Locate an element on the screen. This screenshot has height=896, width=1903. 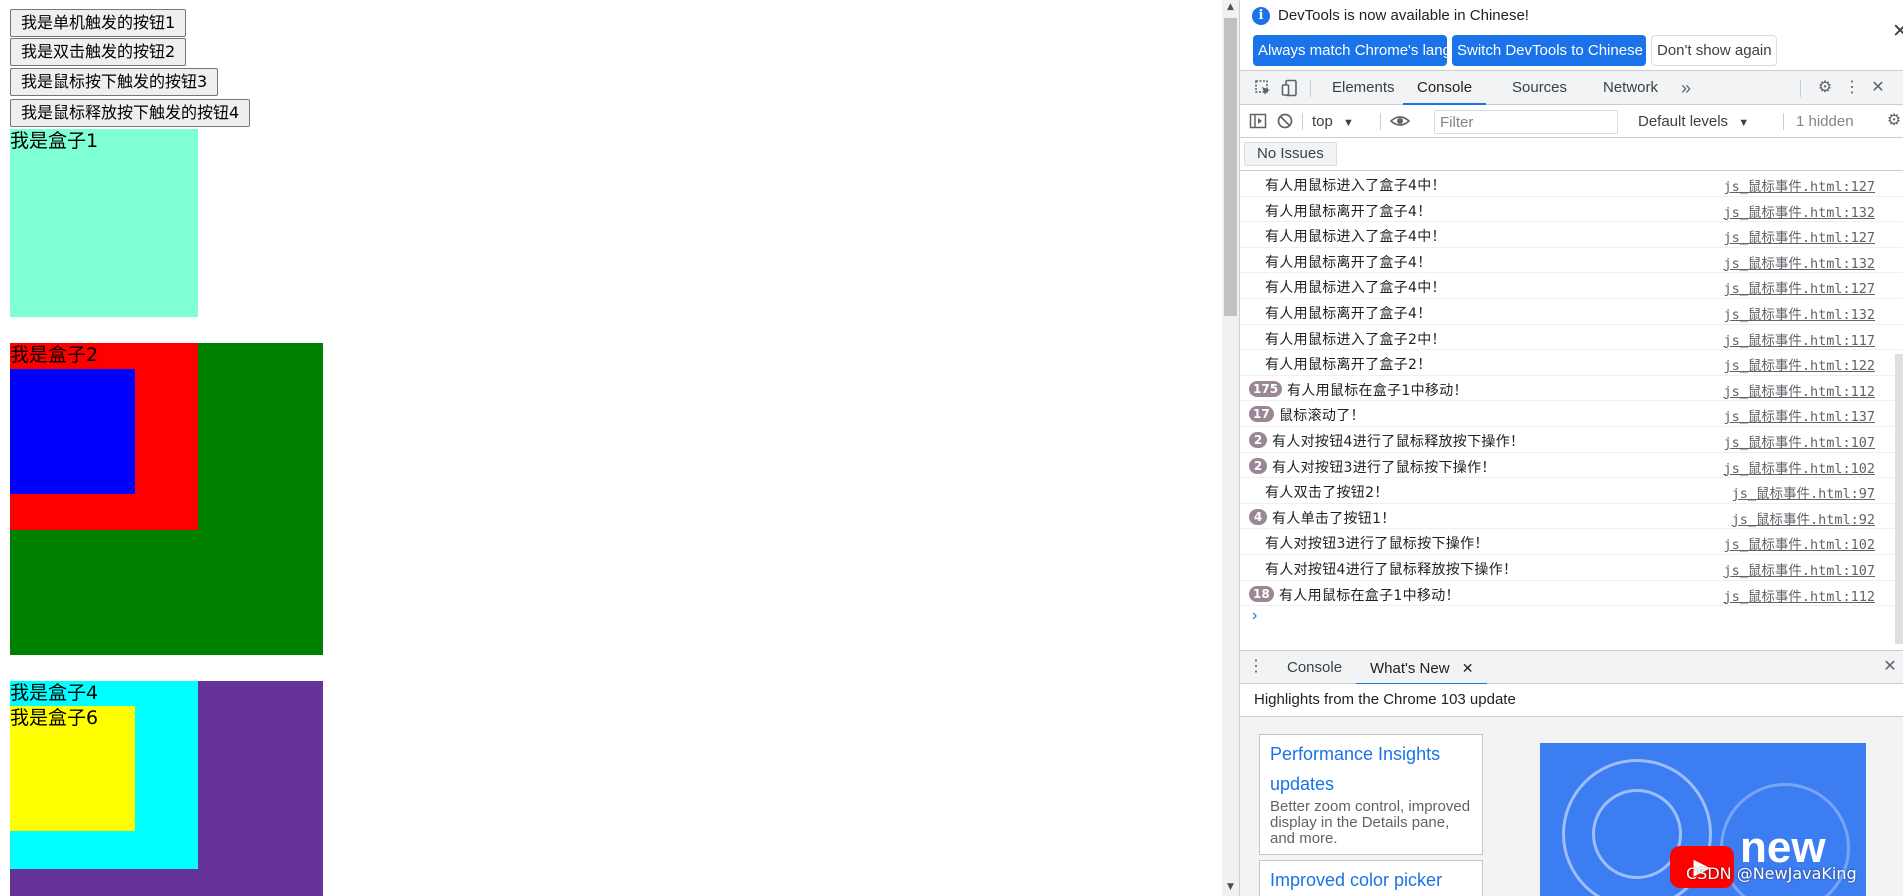
scroll-up-arrow-icon: ▲ is located at coordinates (1230, 7).